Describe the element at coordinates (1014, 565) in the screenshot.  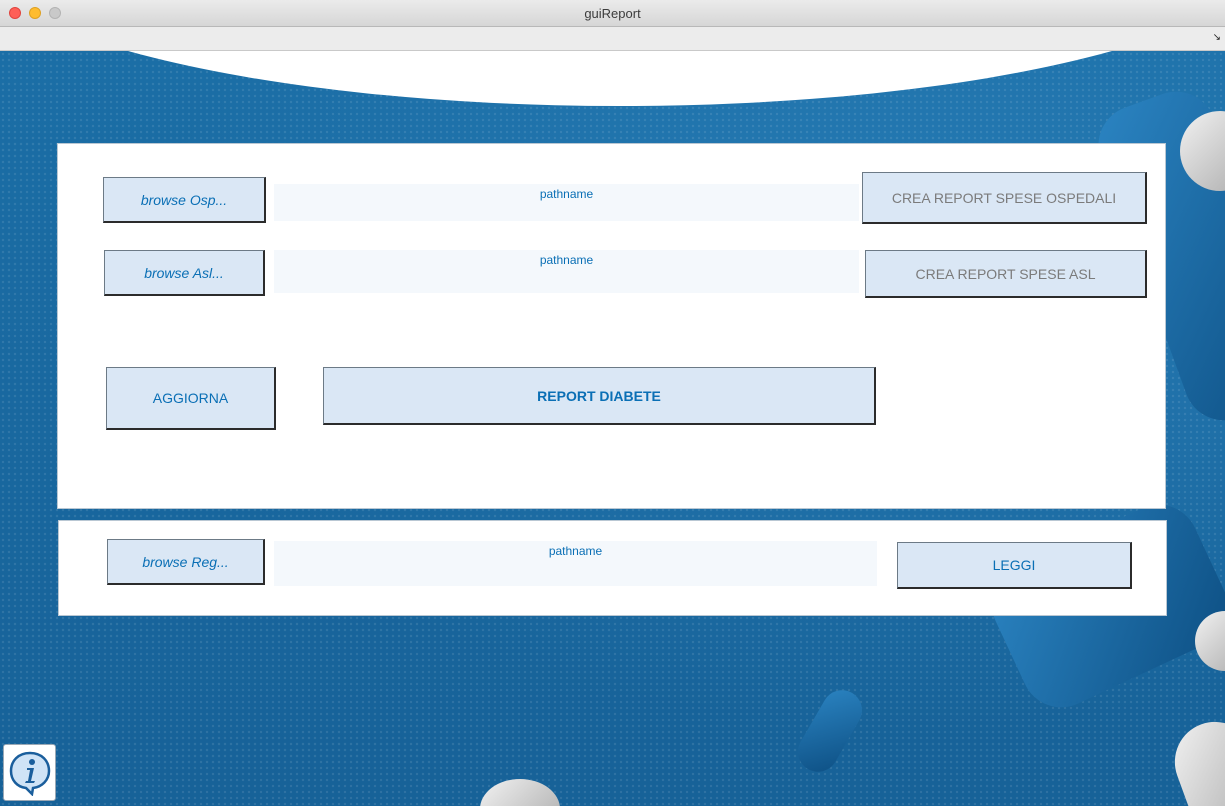
I see `leggi-button: LEGGI` at that location.